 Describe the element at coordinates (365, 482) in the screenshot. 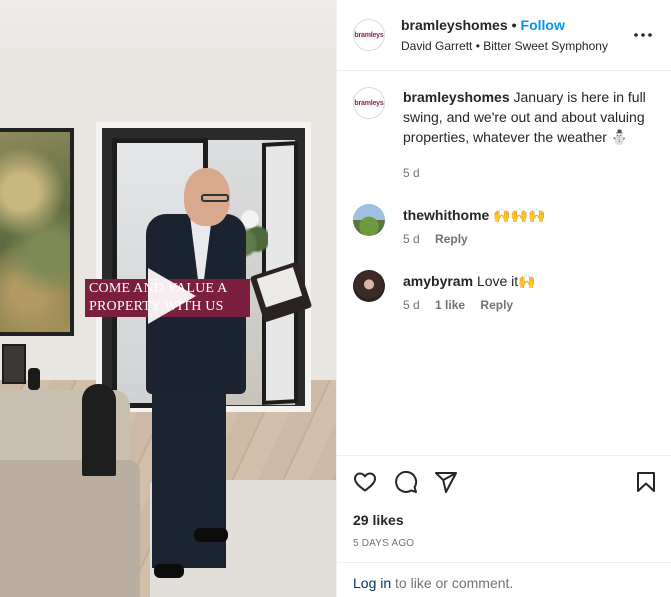

I see `heart-icon` at that location.